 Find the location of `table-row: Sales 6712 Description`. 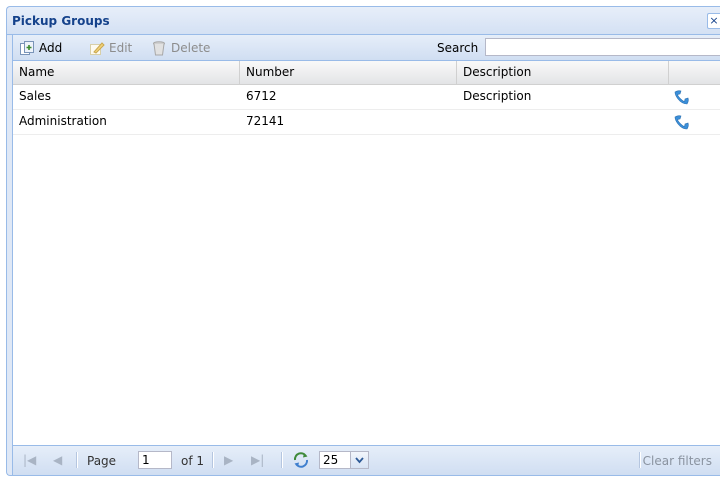

table-row: Sales 6712 Description is located at coordinates (366, 97).